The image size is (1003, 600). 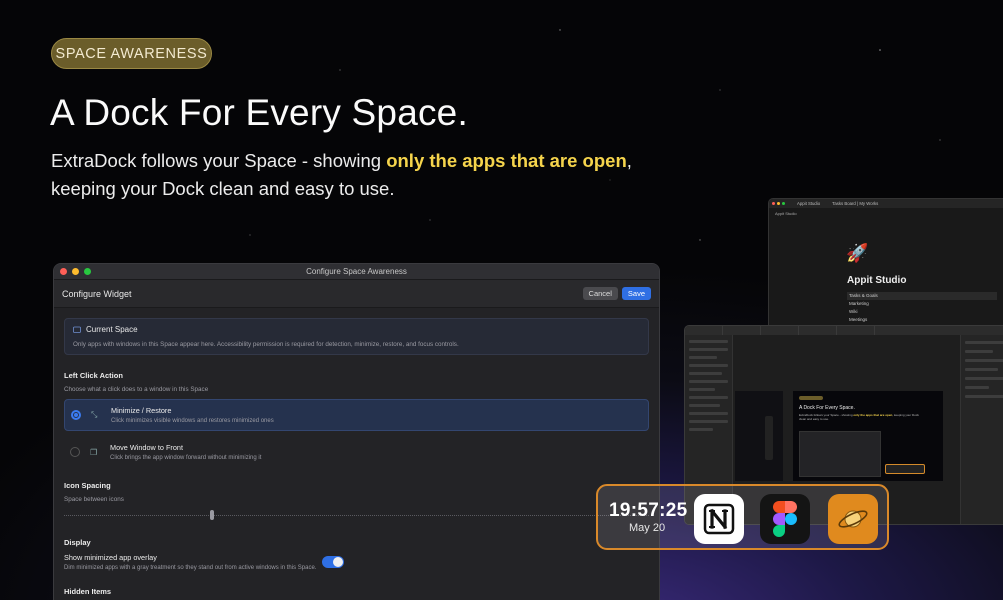 I want to click on properties-panel, so click(x=981, y=429).